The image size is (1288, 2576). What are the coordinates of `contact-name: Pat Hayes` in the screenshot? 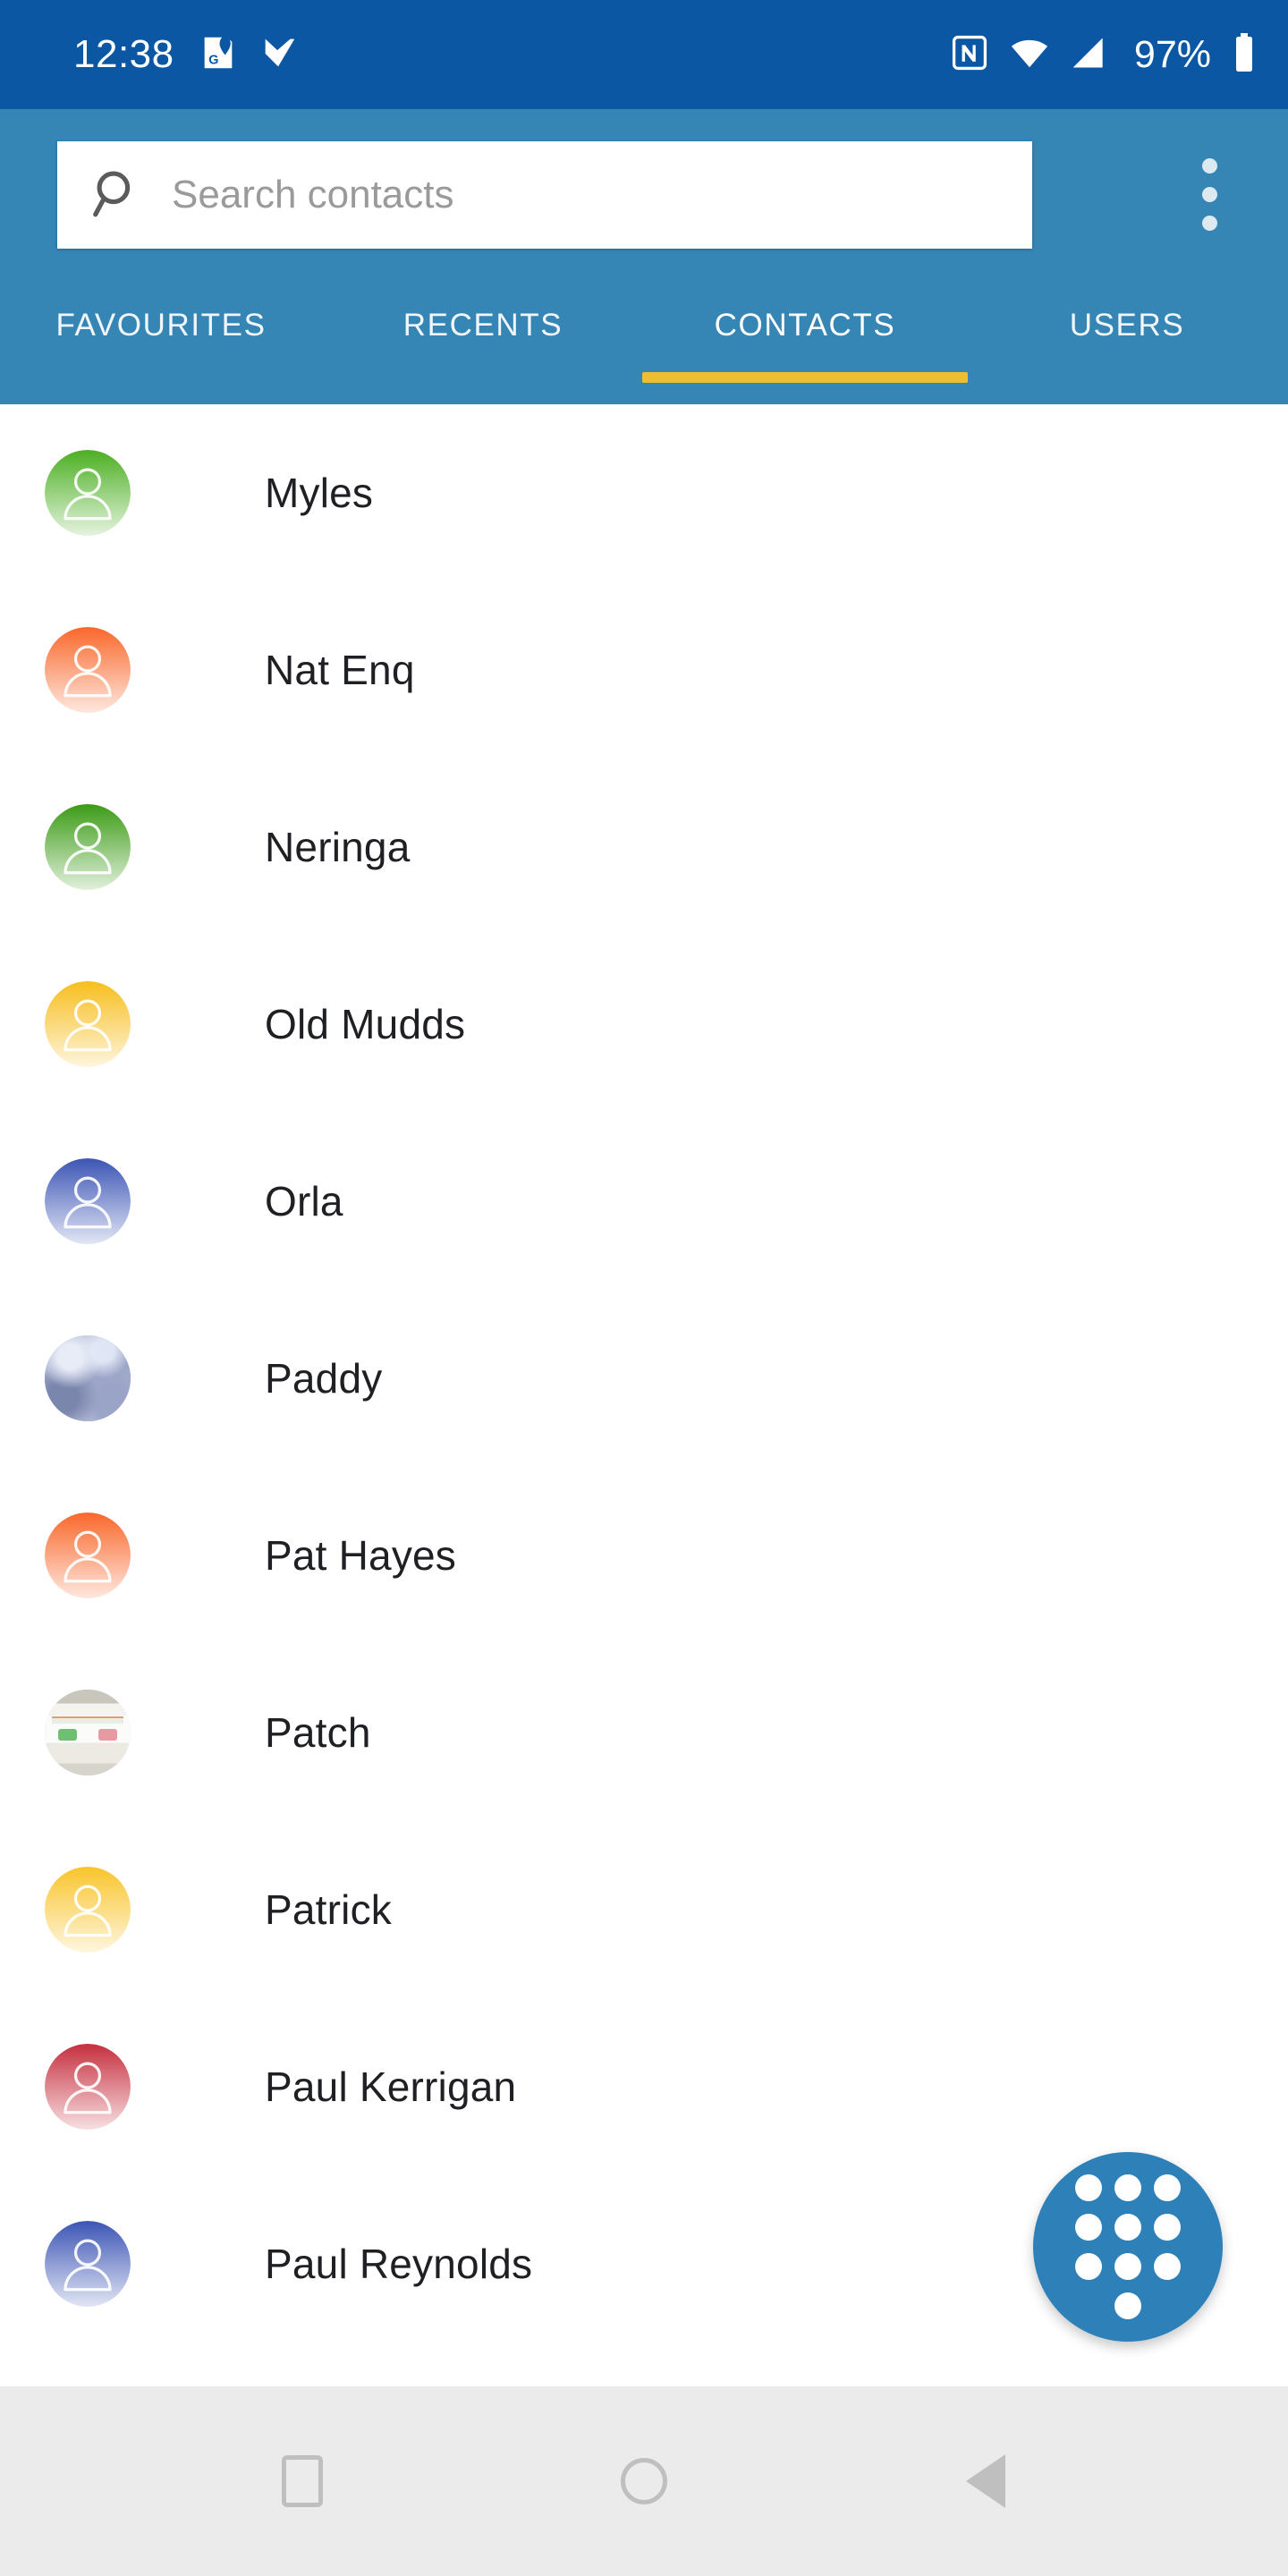 It's located at (361, 1555).